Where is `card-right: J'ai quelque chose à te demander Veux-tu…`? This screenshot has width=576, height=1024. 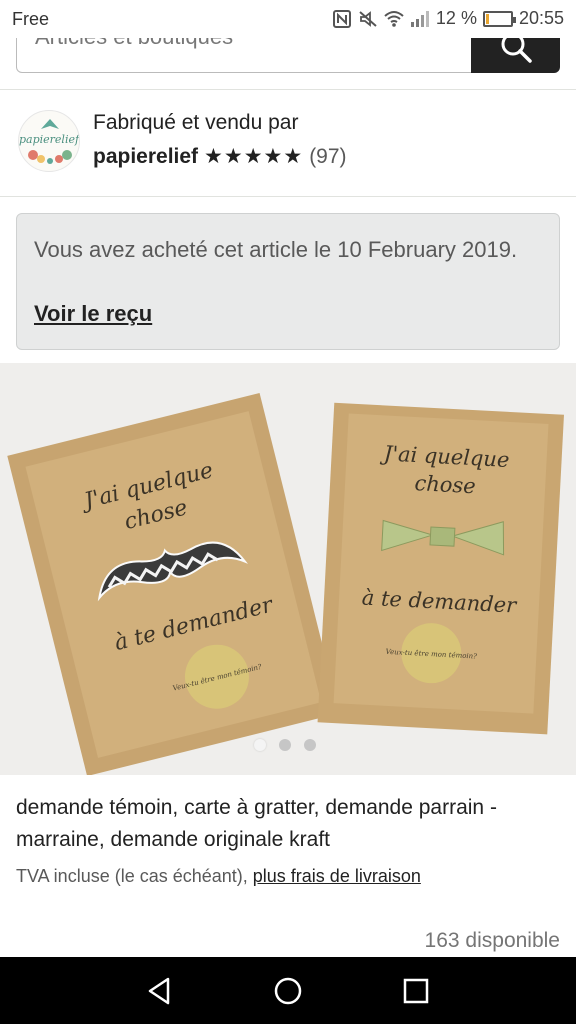
card-right: J'ai quelque chose à te demander Veux-tu… is located at coordinates (440, 568).